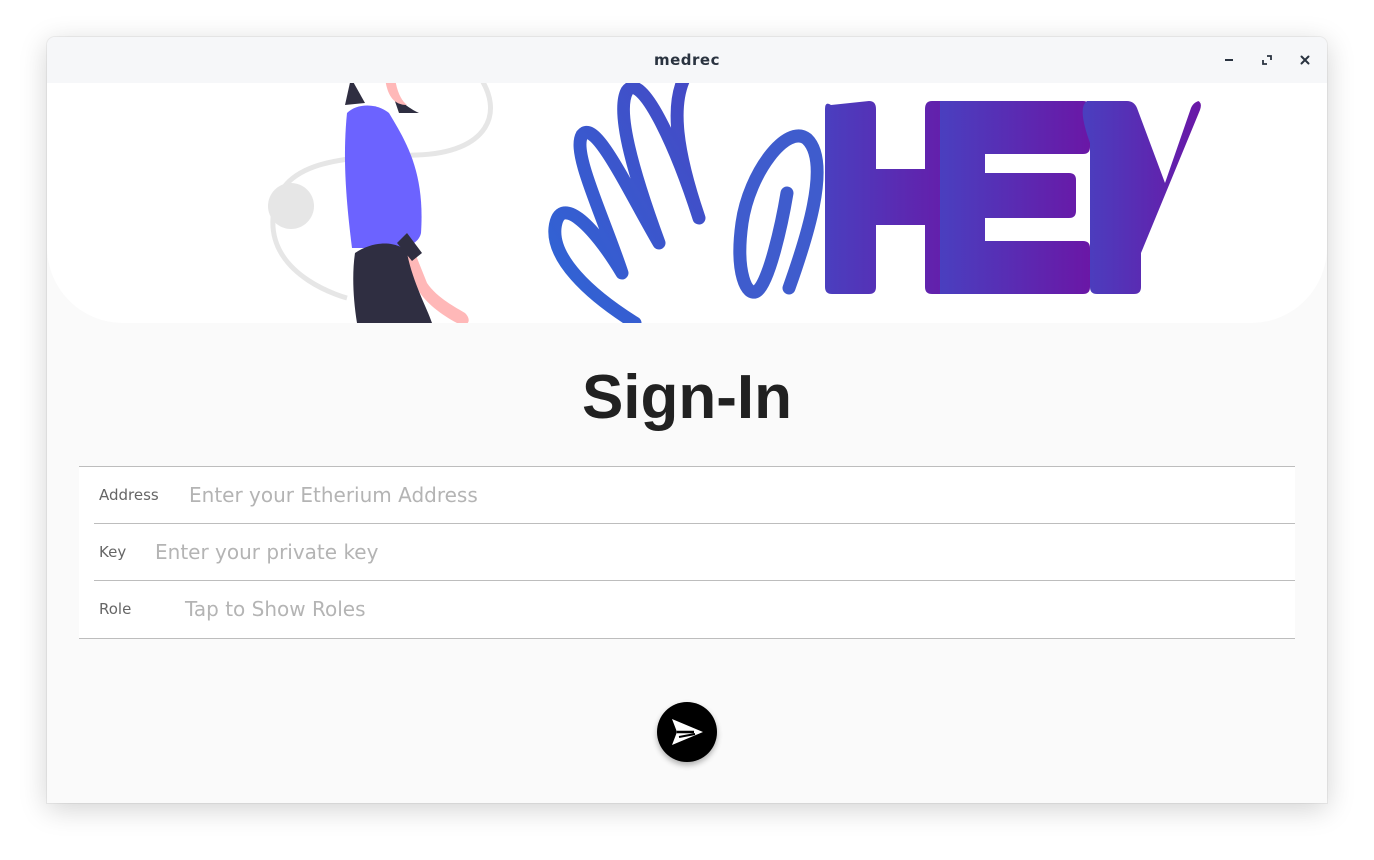 The height and width of the screenshot is (860, 1374). I want to click on role-row: Role Tap to Show Roles, so click(694, 609).